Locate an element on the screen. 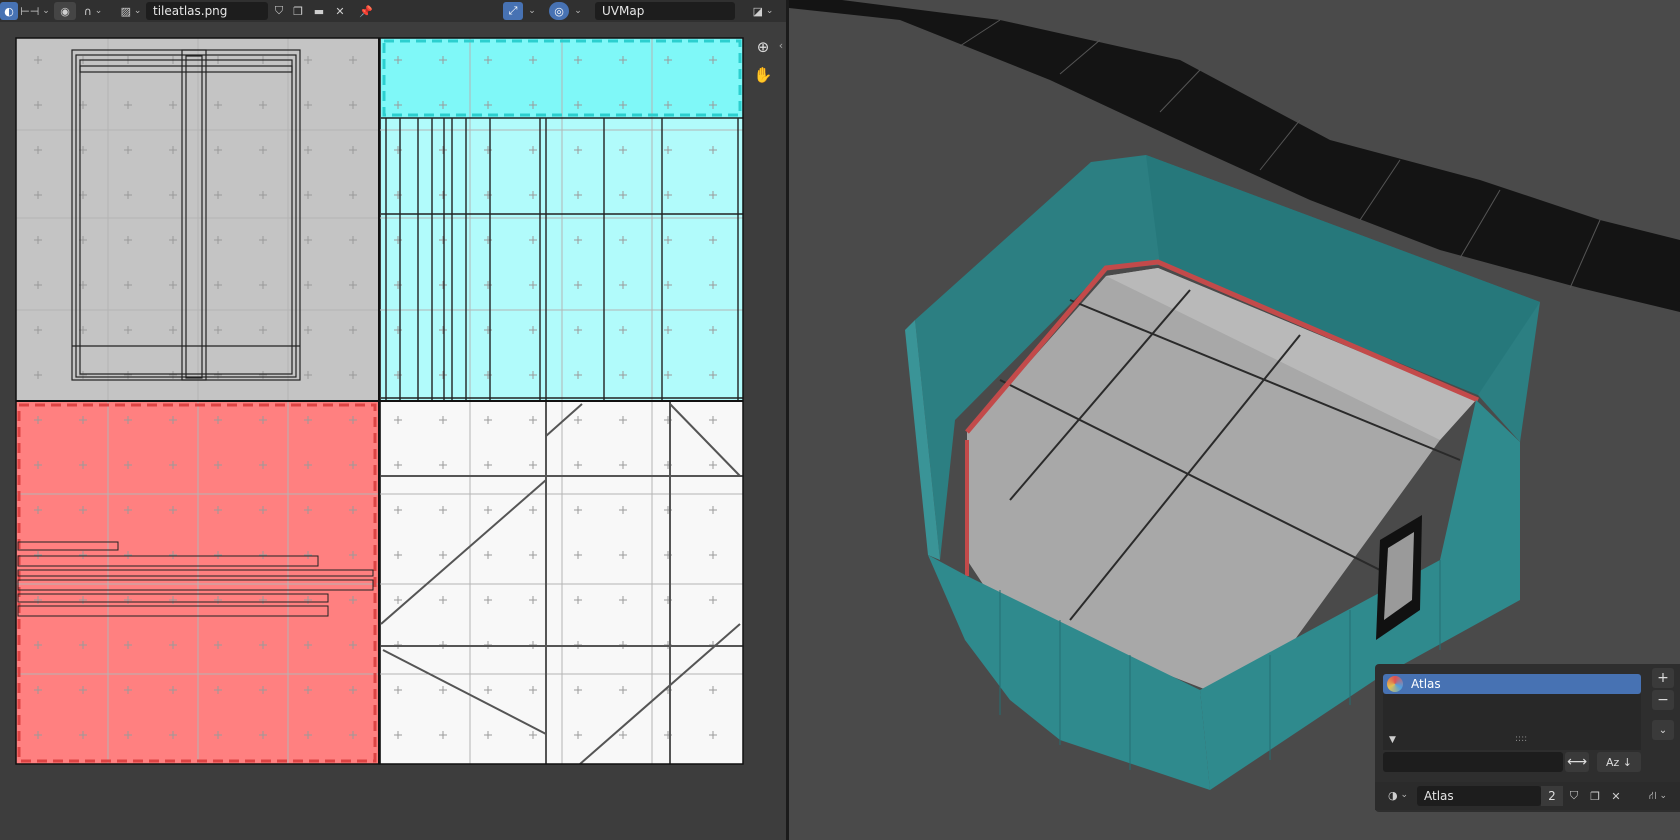 This screenshot has height=840, width=1680. remove-slot-button: − is located at coordinates (1663, 700).